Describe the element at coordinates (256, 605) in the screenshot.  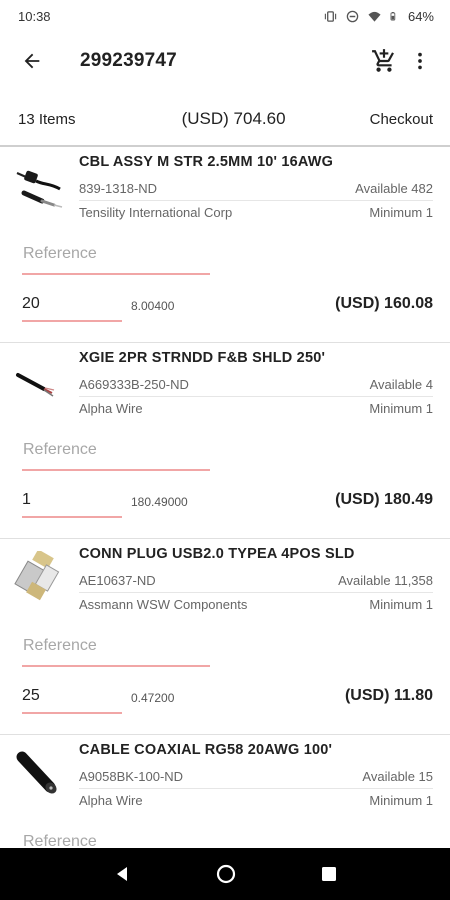
I see `item-row-mfr: Assmann WSW Components Minimum 1` at that location.